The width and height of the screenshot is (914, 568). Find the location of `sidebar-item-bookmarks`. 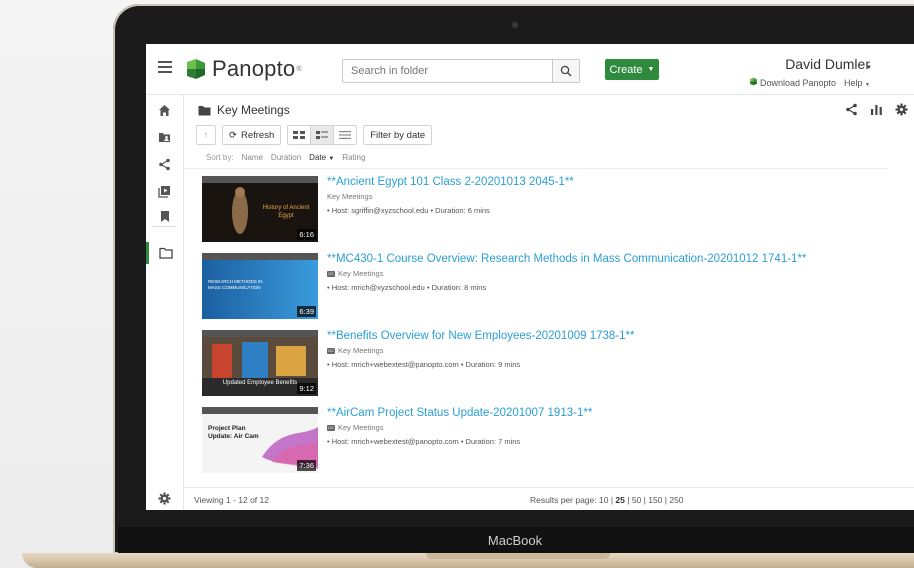

sidebar-item-bookmarks is located at coordinates (164, 216).